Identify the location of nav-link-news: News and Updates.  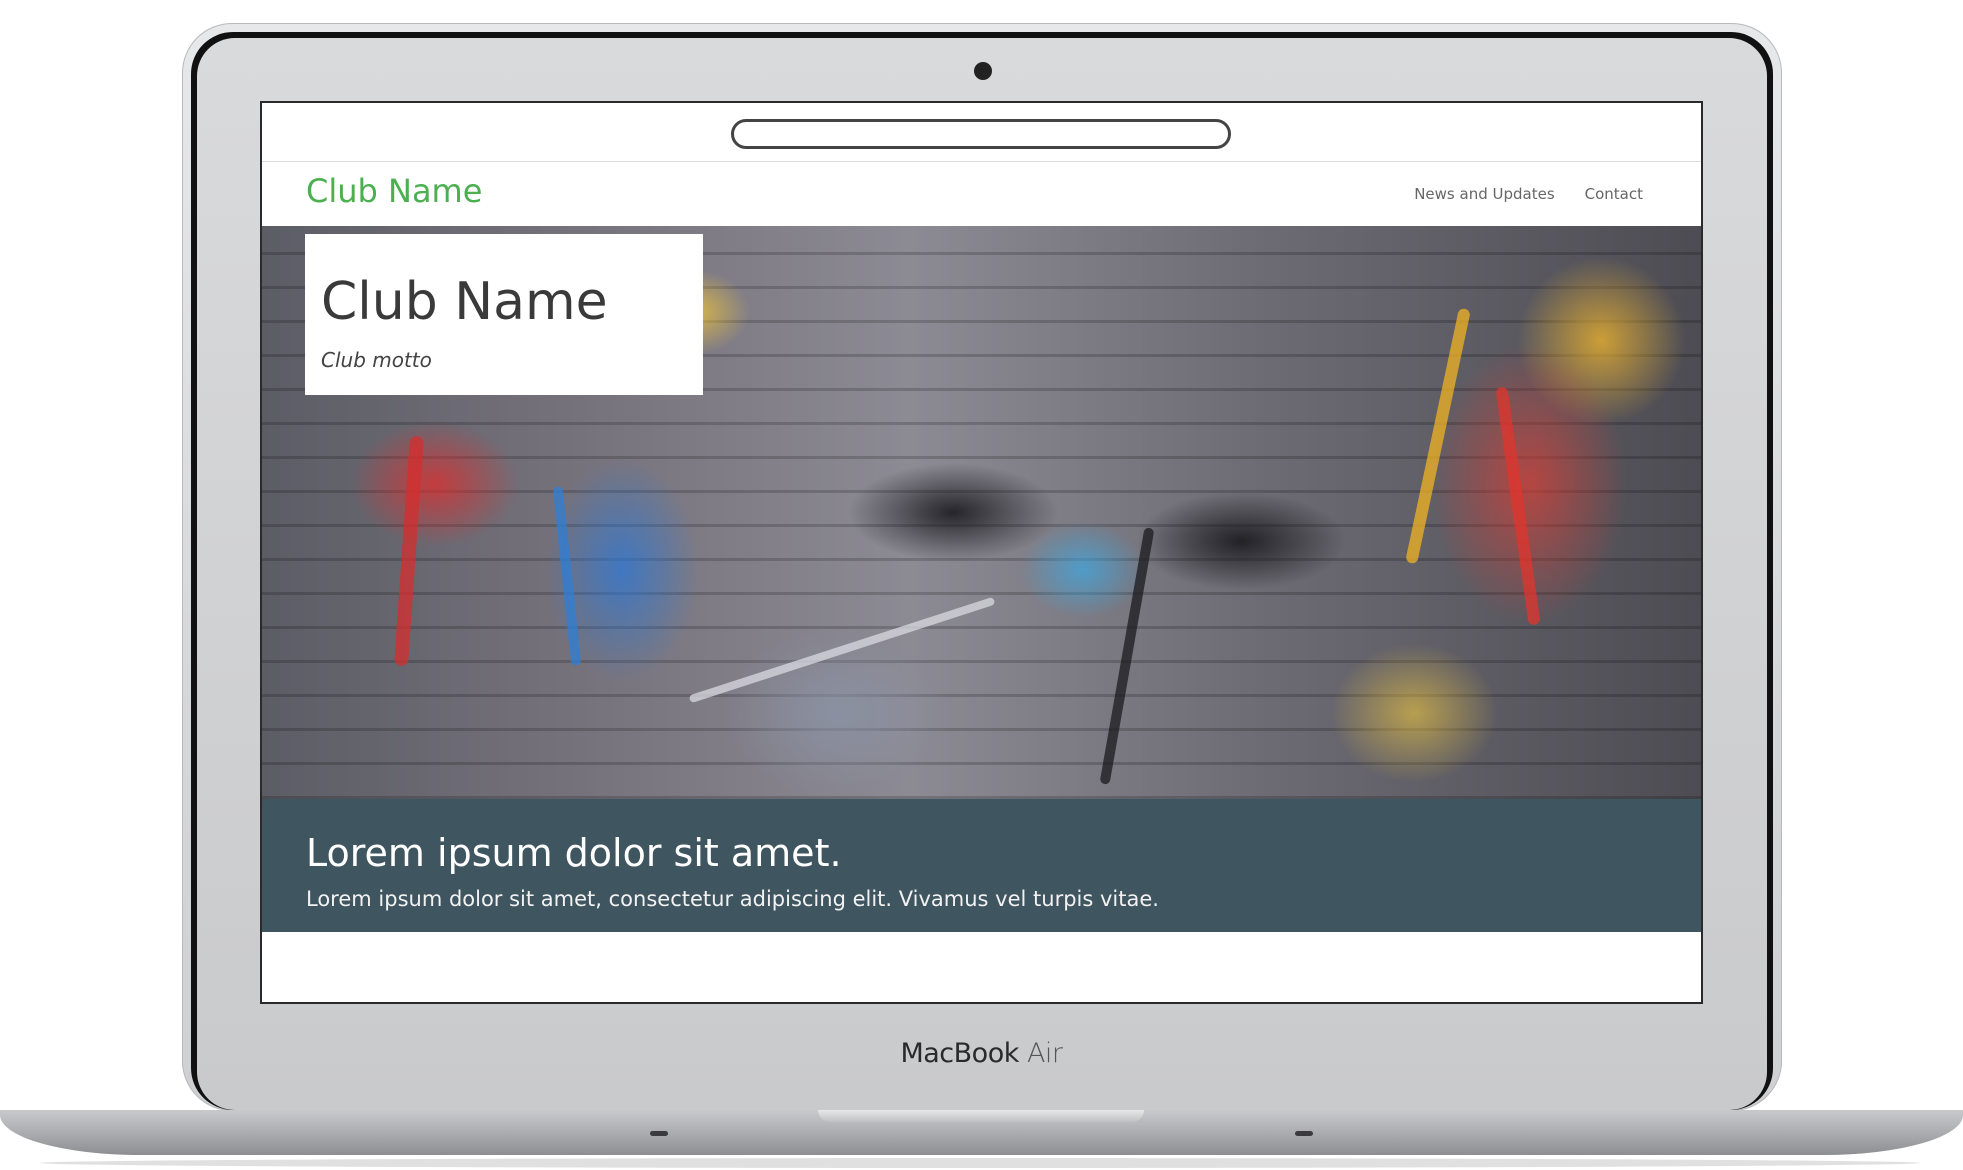
(1484, 194).